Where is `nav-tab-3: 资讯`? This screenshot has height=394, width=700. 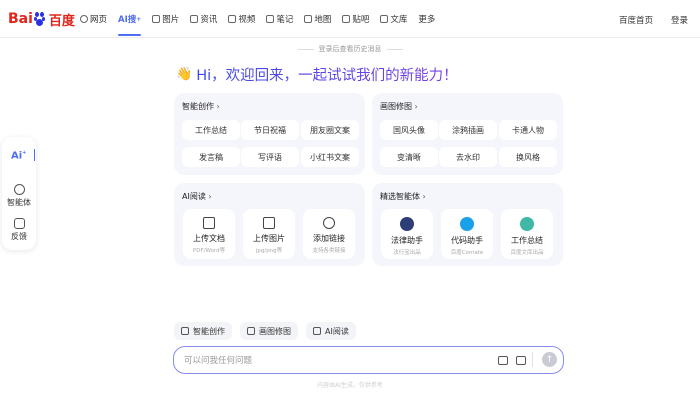 nav-tab-3: 资讯 is located at coordinates (203, 19).